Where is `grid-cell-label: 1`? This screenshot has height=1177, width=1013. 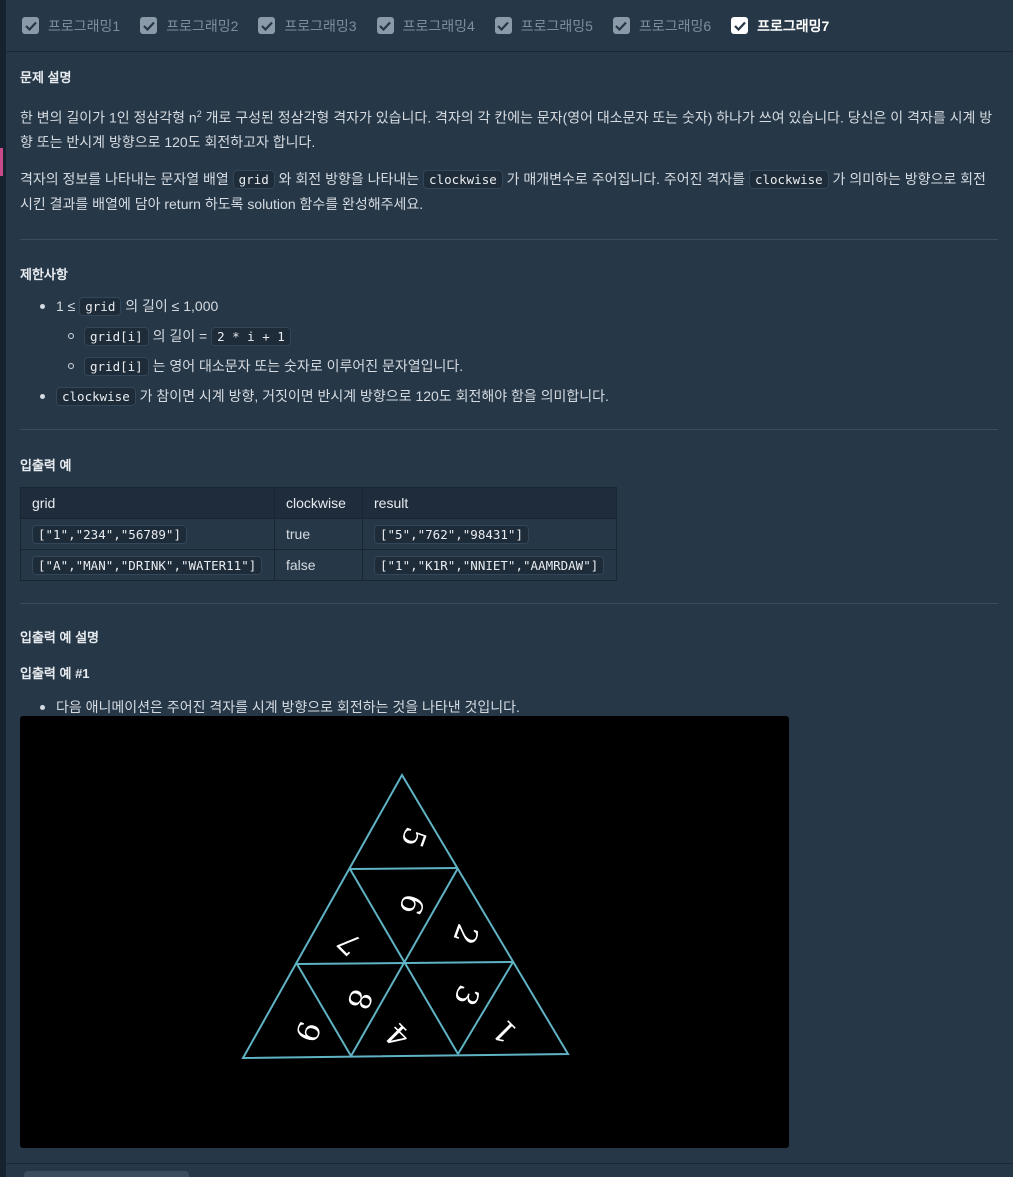 grid-cell-label: 1 is located at coordinates (505, 1031).